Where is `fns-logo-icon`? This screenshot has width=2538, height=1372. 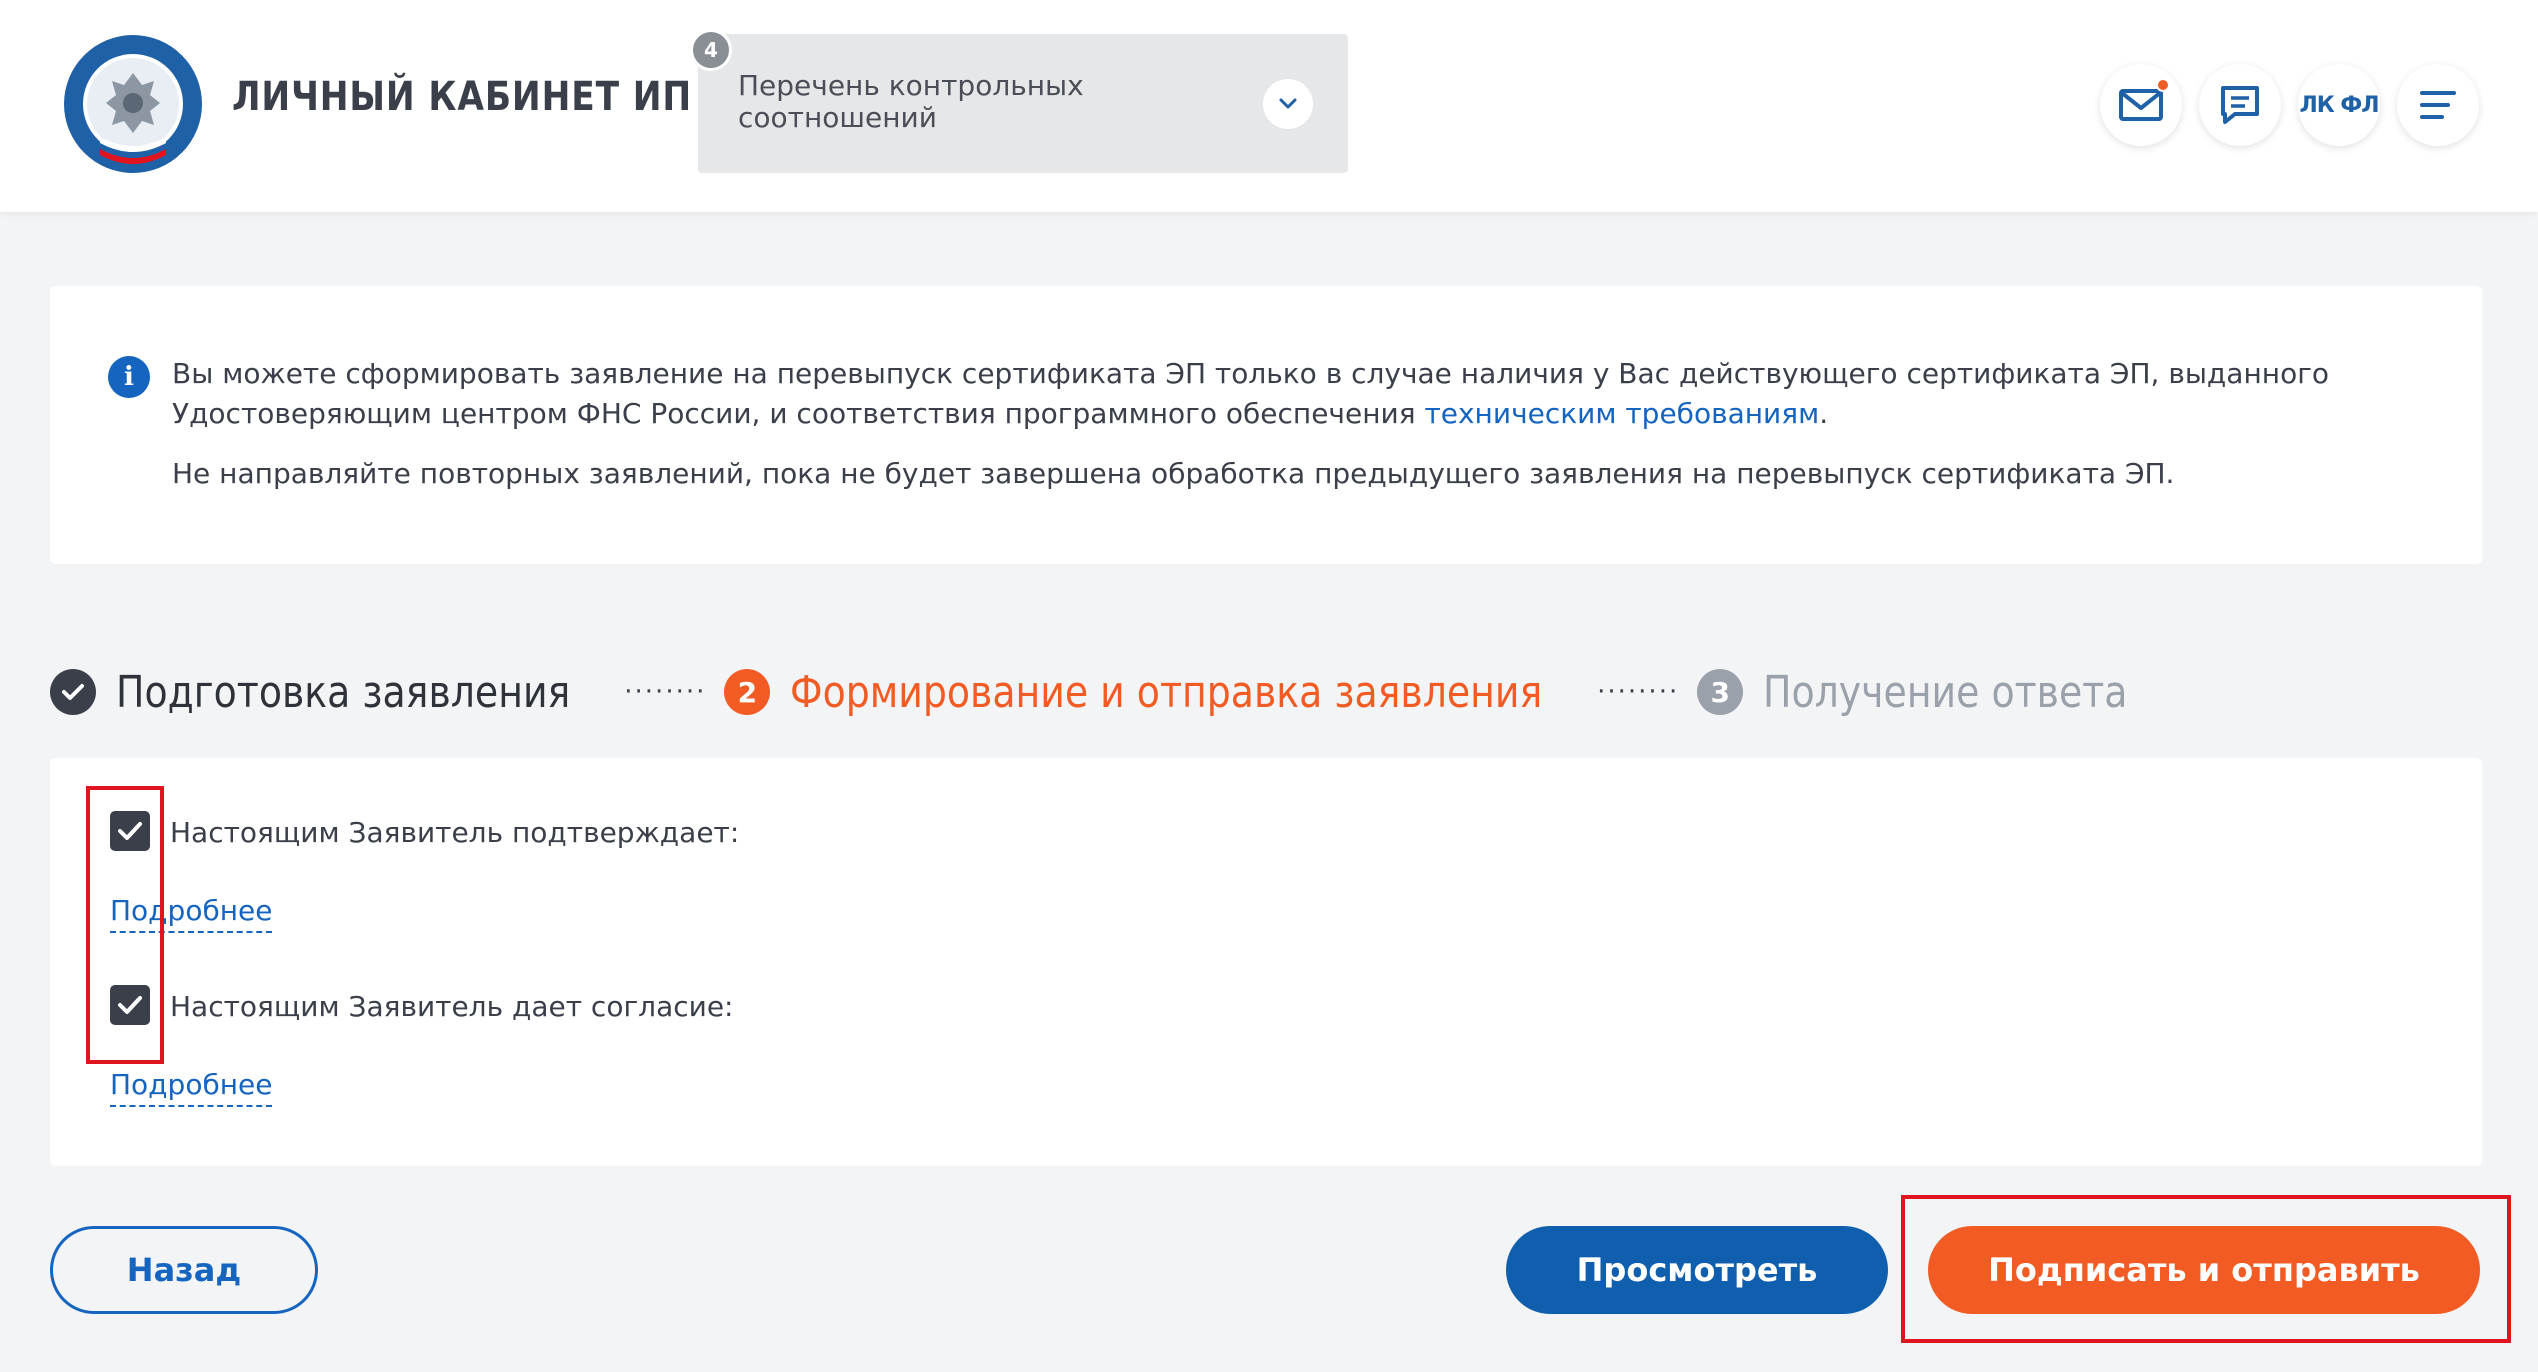 fns-logo-icon is located at coordinates (133, 104).